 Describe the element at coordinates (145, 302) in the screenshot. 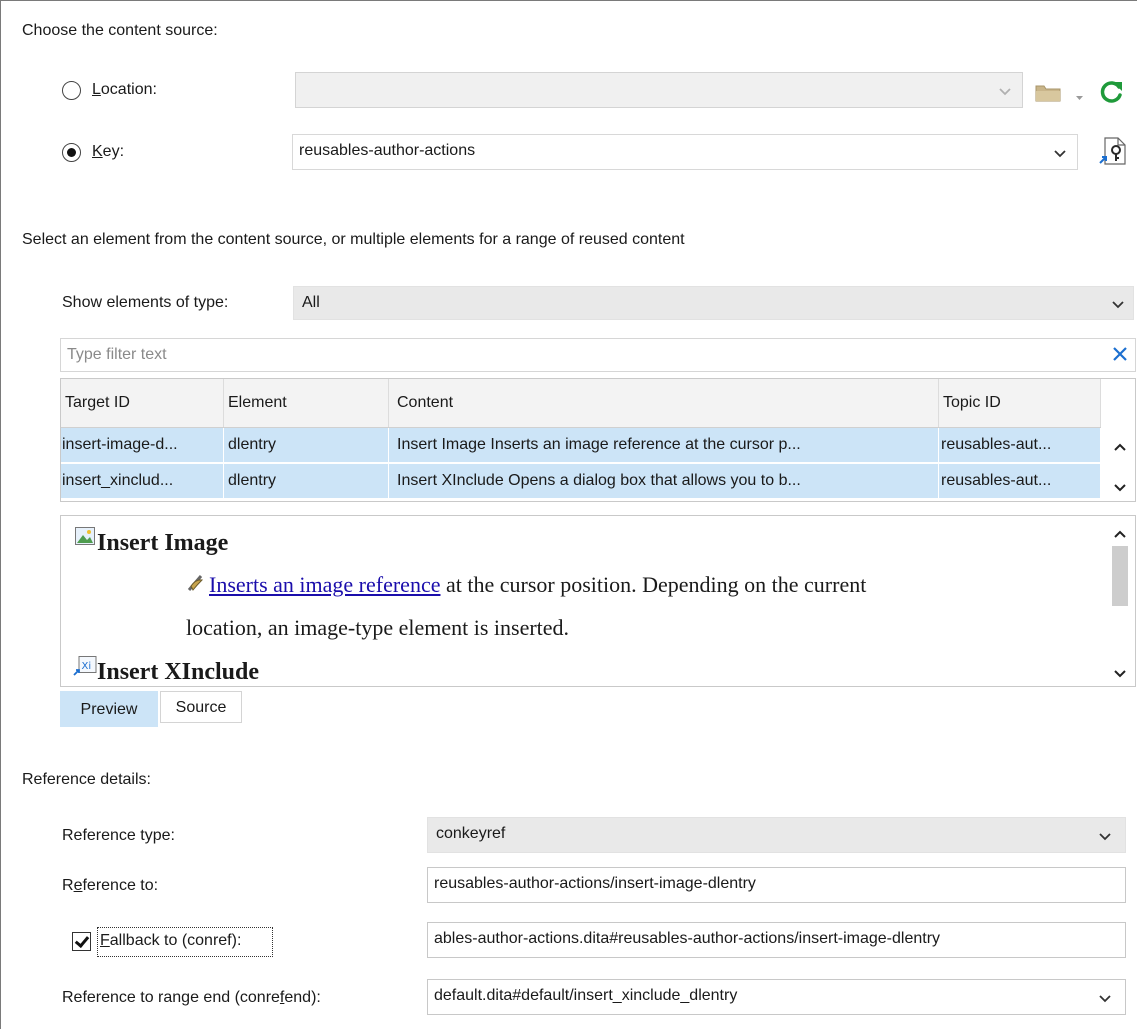

I see `show-type-label: Show elements of type:` at that location.